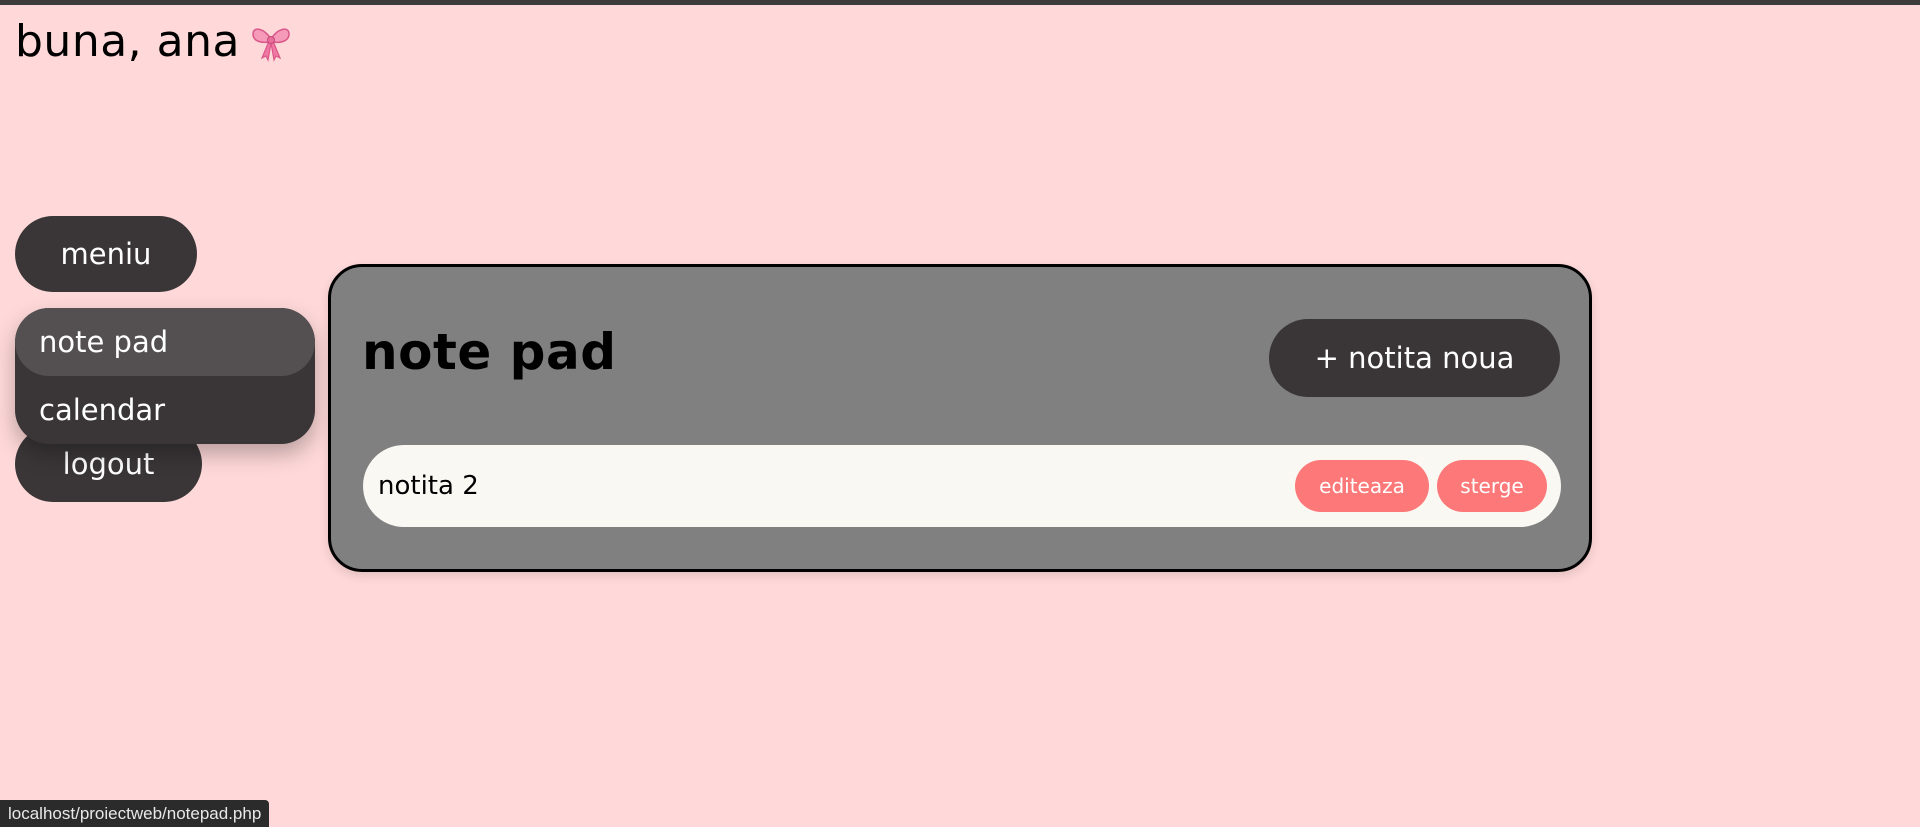 This screenshot has width=1920, height=827. What do you see at coordinates (165, 410) in the screenshot?
I see `menu-item-calendar: calendar` at bounding box center [165, 410].